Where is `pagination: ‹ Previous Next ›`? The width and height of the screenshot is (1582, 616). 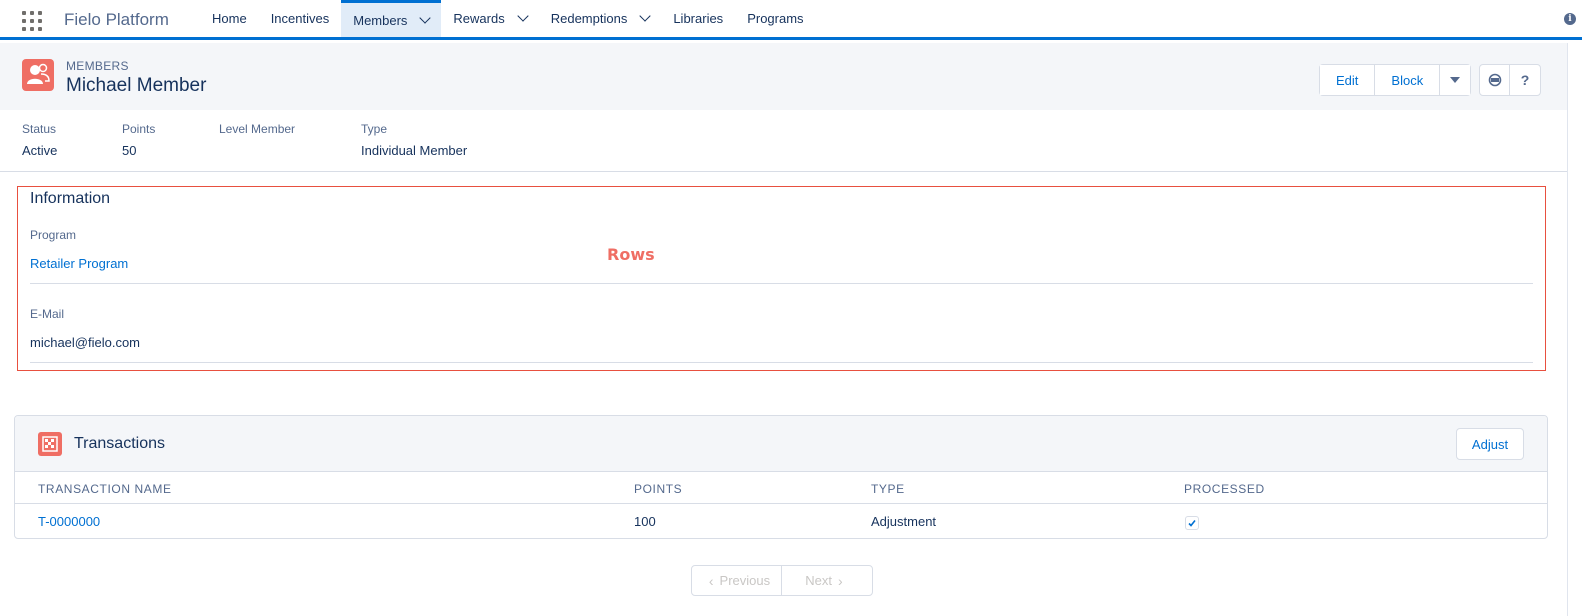 pagination: ‹ Previous Next › is located at coordinates (782, 580).